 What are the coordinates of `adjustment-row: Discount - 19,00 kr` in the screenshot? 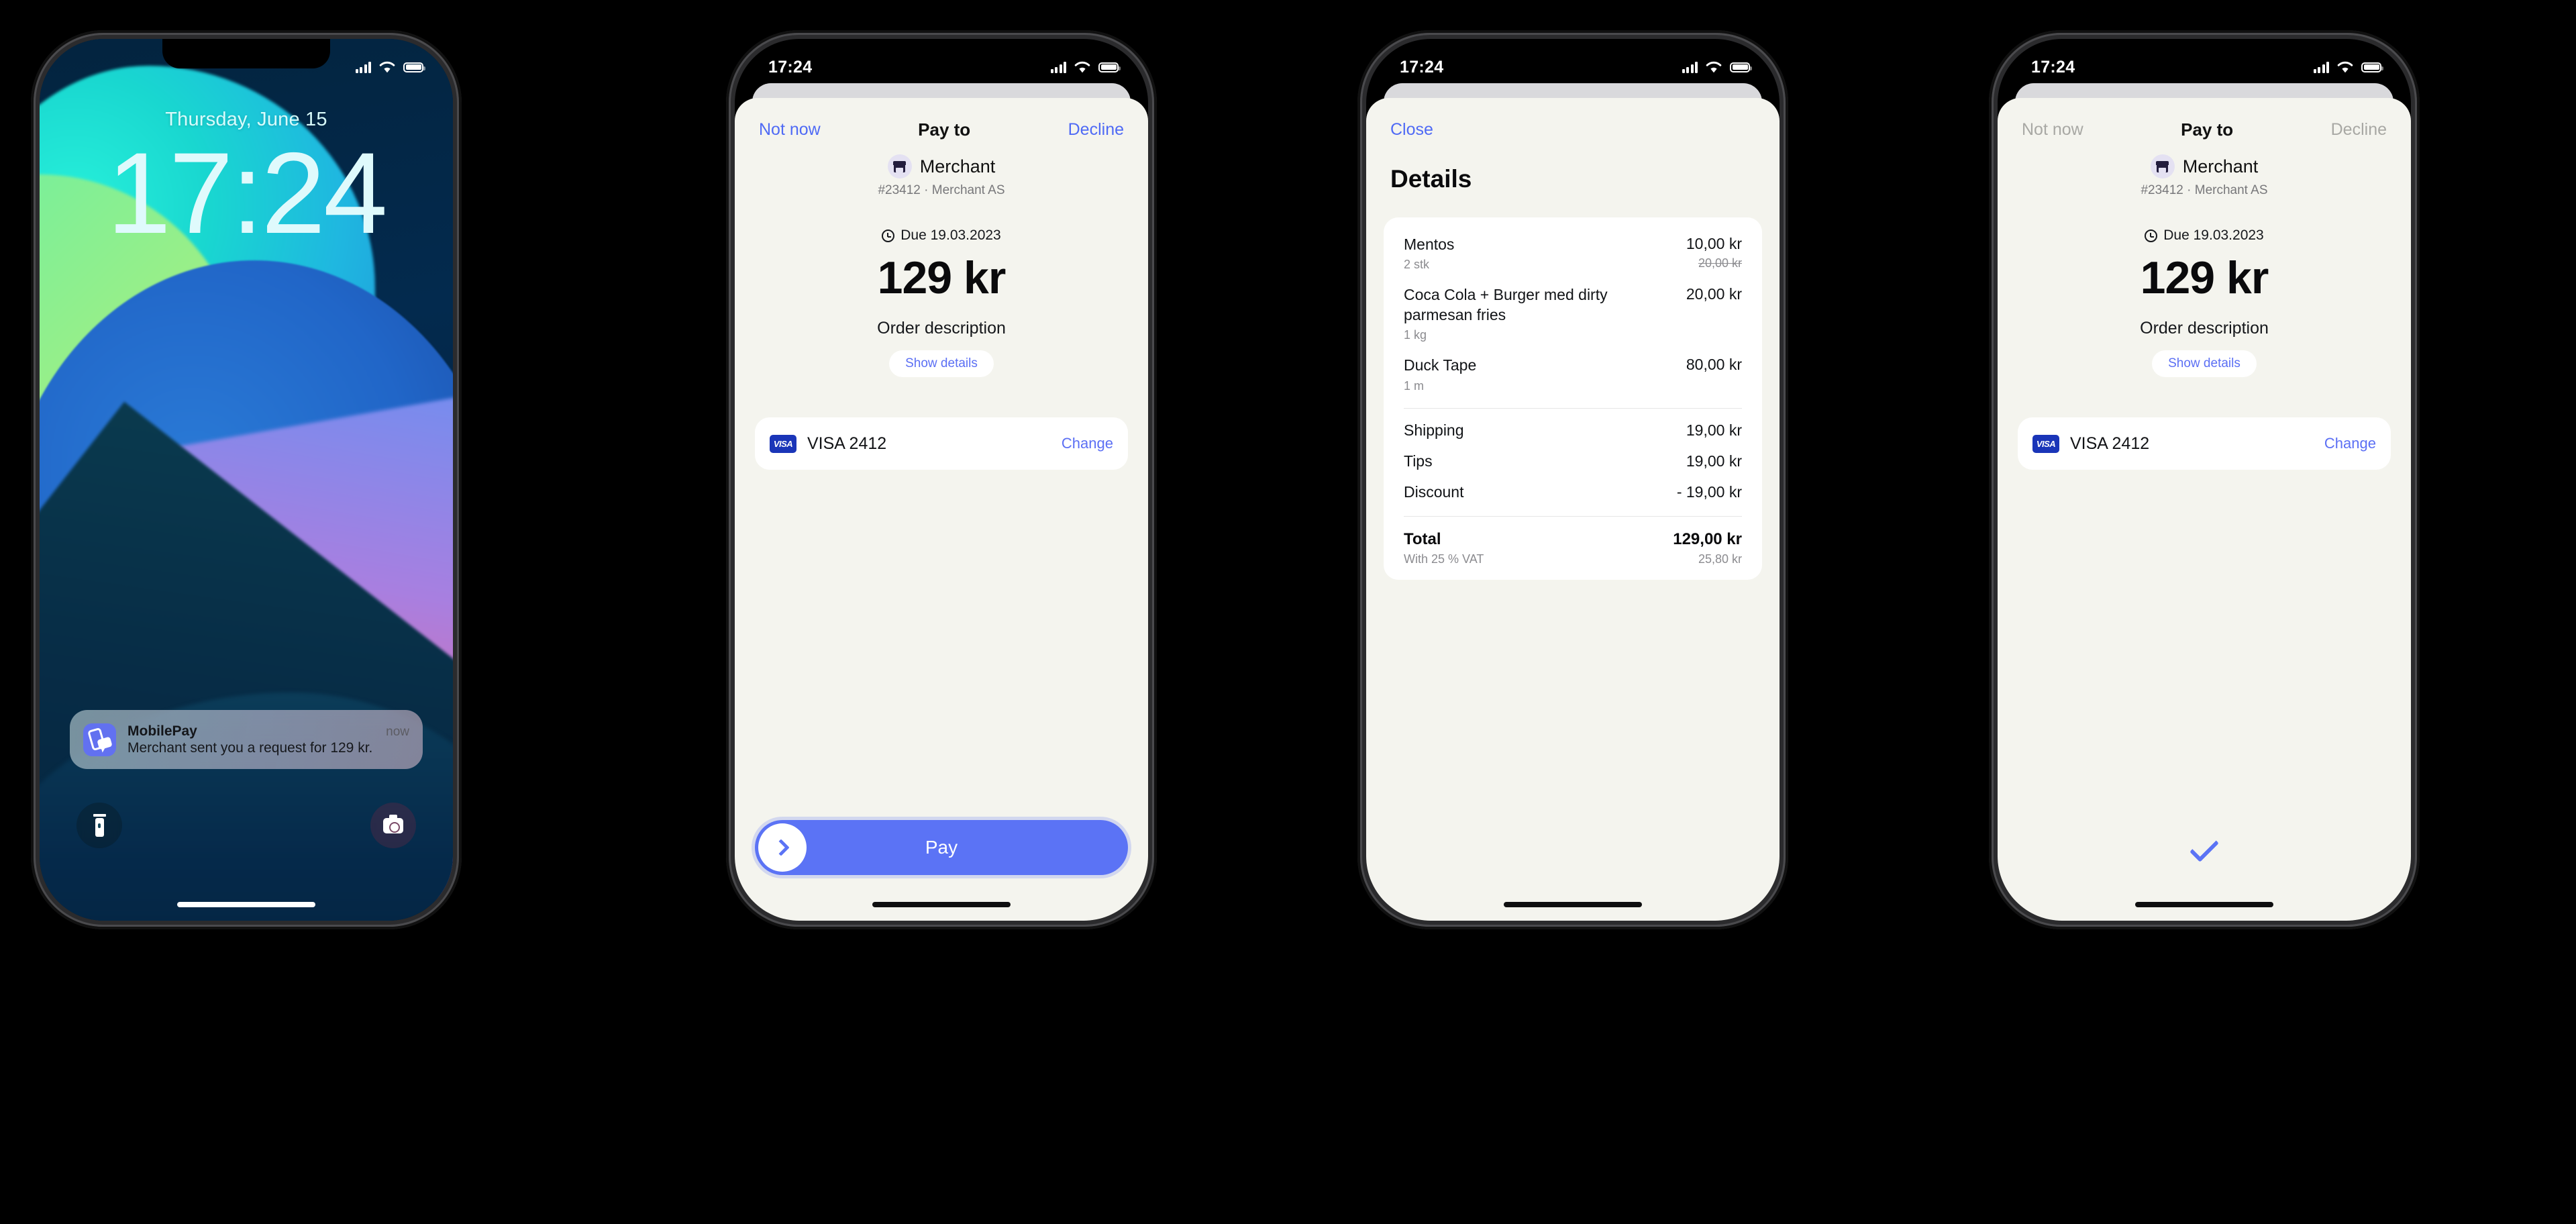 It's located at (1573, 485).